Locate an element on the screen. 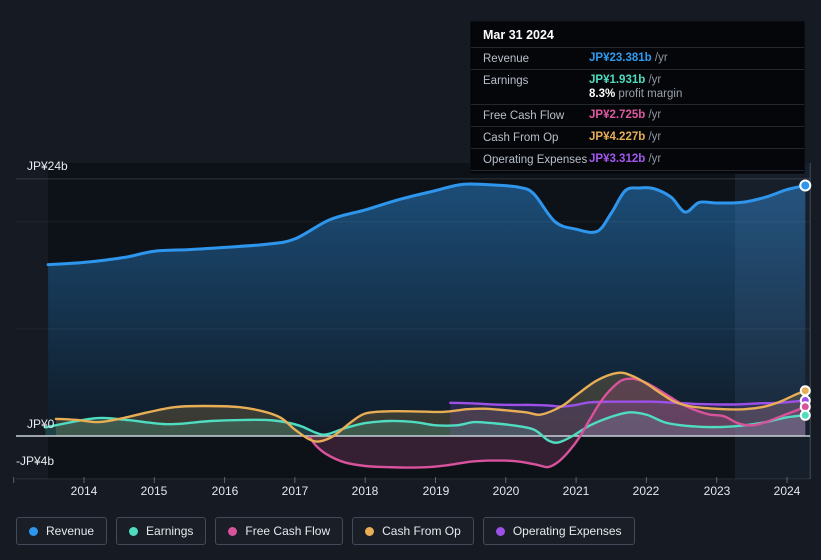 The image size is (821, 560). x-axis-label: 2018 is located at coordinates (365, 491).